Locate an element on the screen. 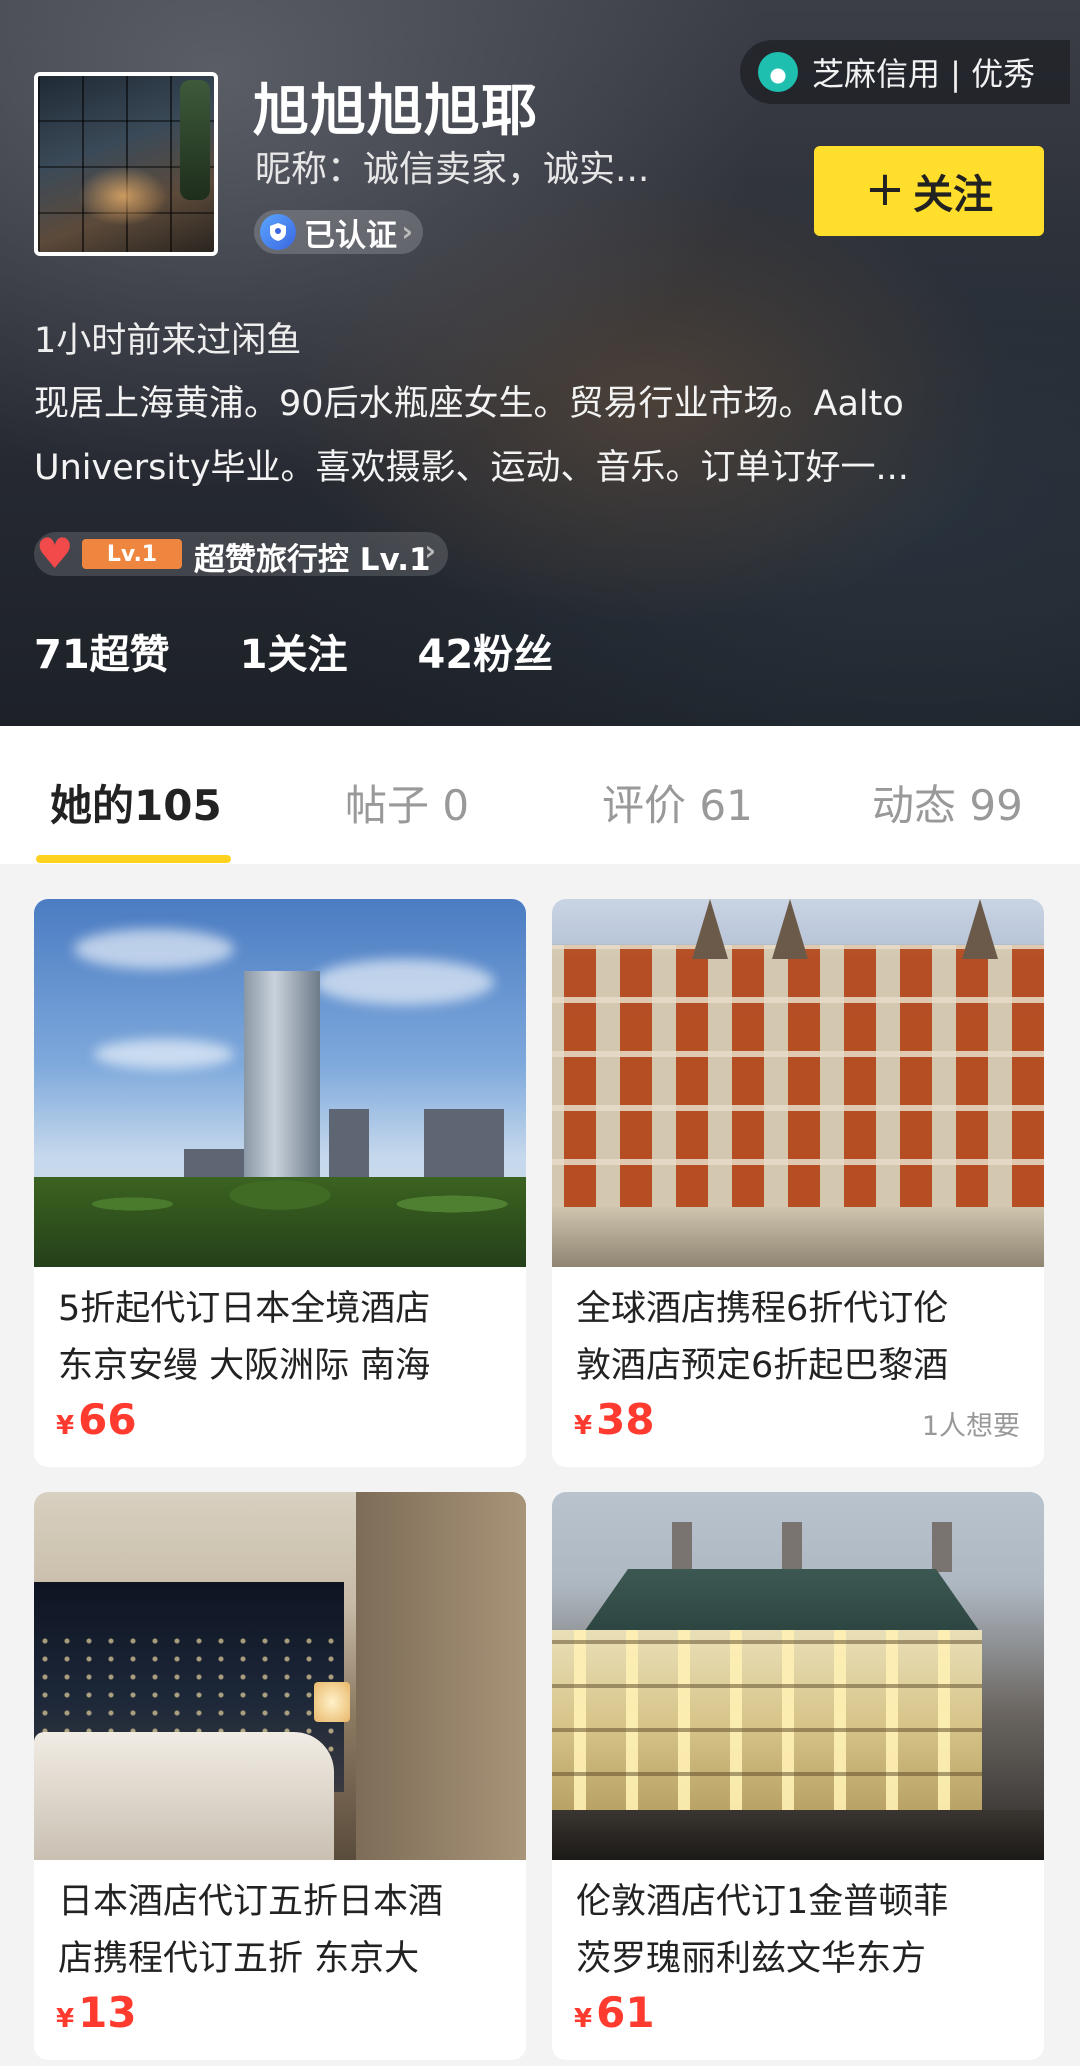  tab-reviews: 评价 61 is located at coordinates (677, 802).